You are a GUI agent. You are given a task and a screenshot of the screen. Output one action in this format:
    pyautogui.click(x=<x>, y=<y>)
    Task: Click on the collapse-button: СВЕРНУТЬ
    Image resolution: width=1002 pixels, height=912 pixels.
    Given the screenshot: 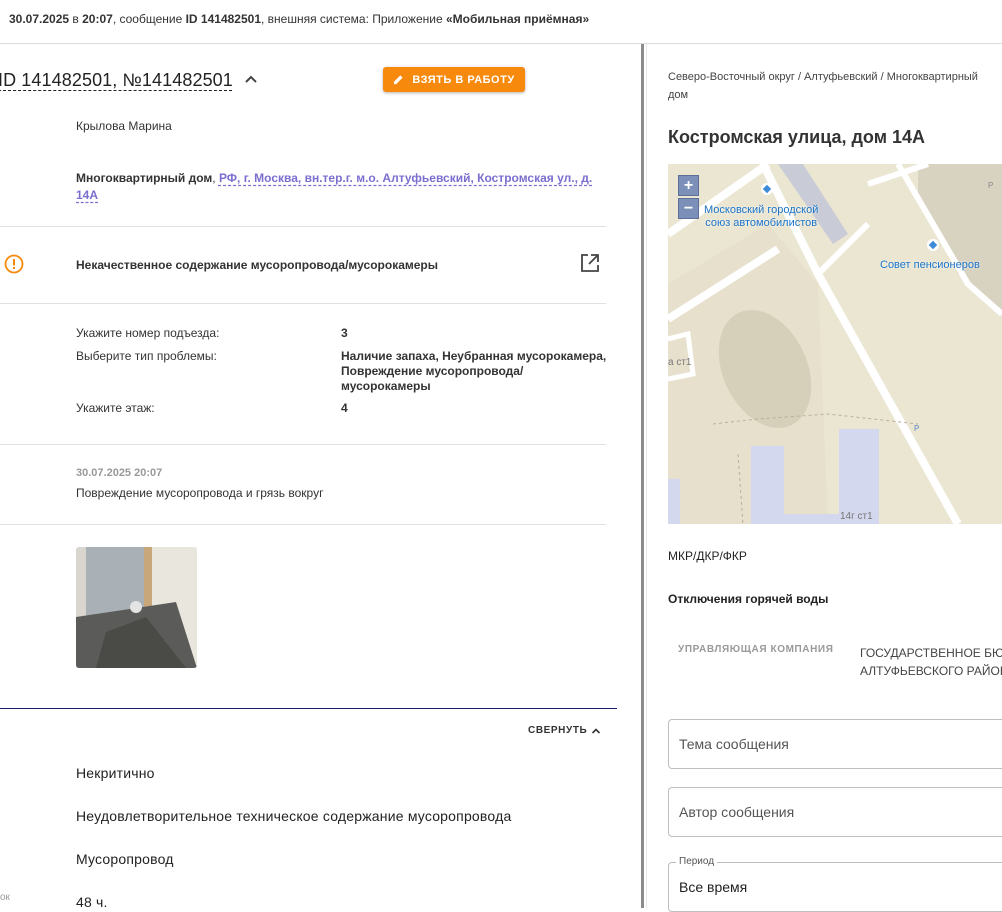 What is the action you would take?
    pyautogui.click(x=564, y=730)
    